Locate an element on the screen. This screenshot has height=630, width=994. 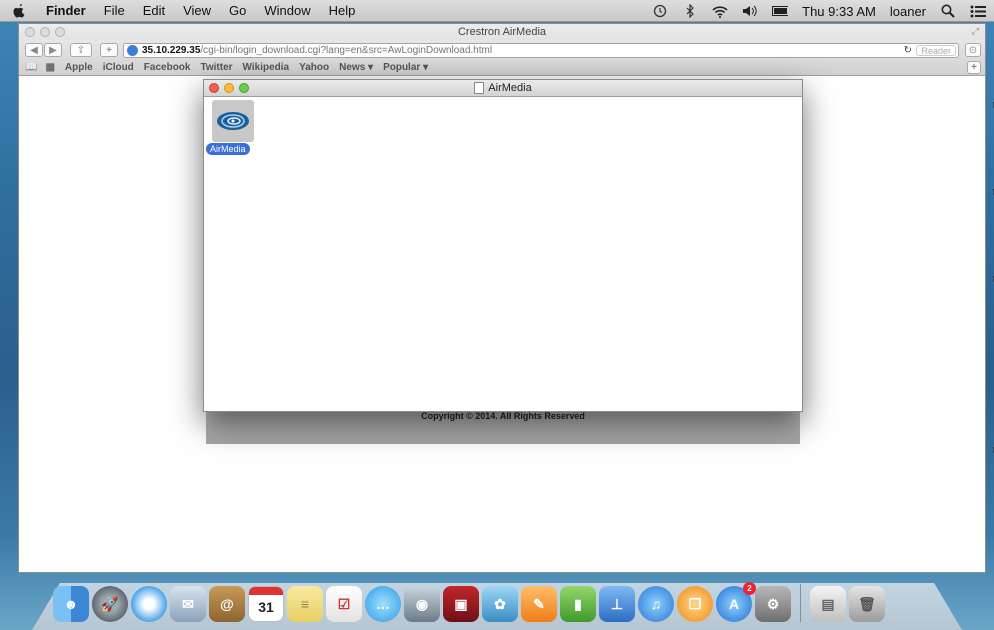
notification-center-icon is located at coordinates (978, 11).